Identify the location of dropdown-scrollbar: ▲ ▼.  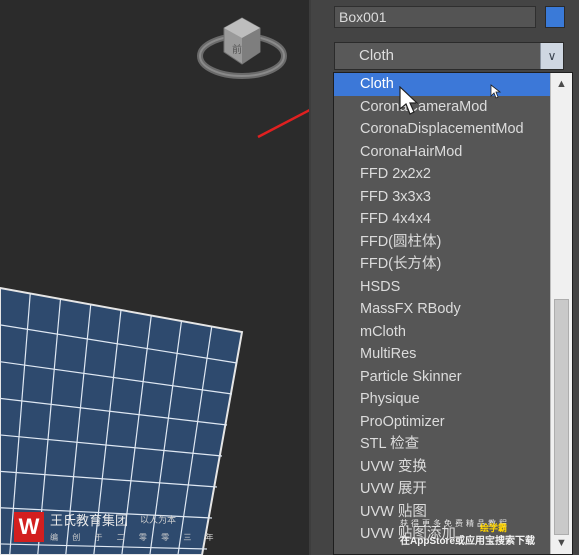
(561, 313).